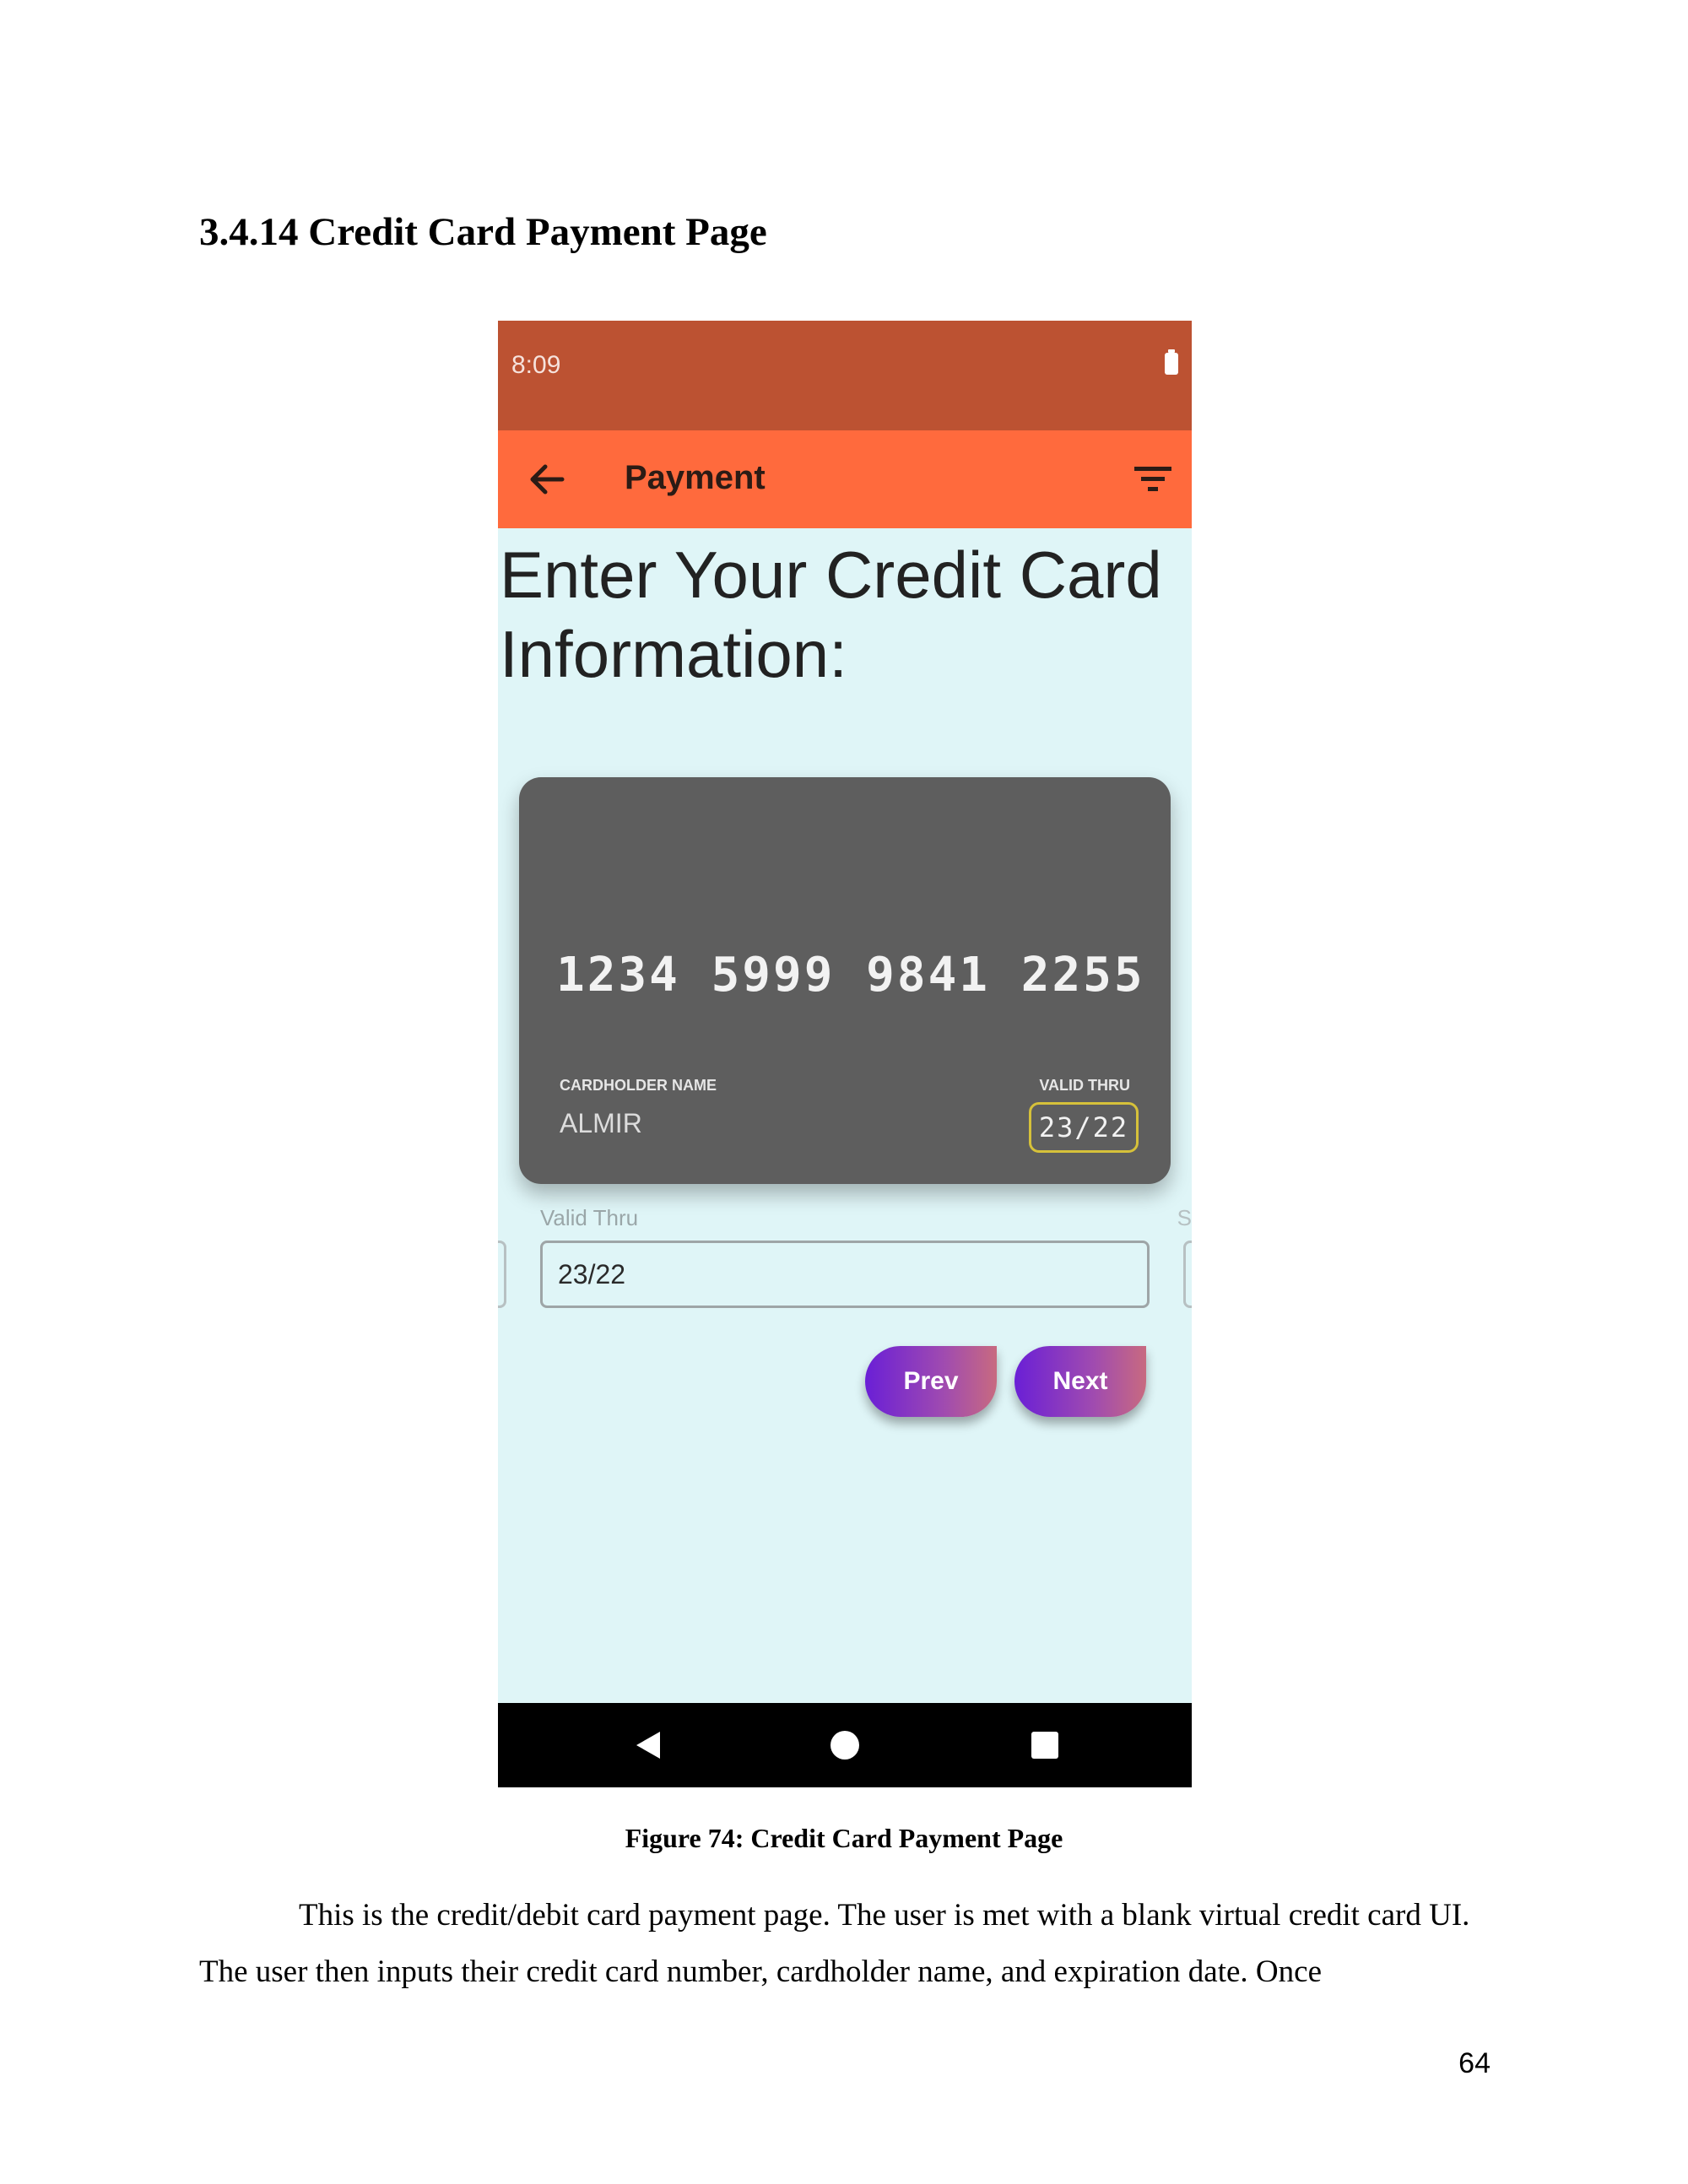 Image resolution: width=1688 pixels, height=2184 pixels. I want to click on valid-thru-label: VALID THRU, so click(1084, 1085).